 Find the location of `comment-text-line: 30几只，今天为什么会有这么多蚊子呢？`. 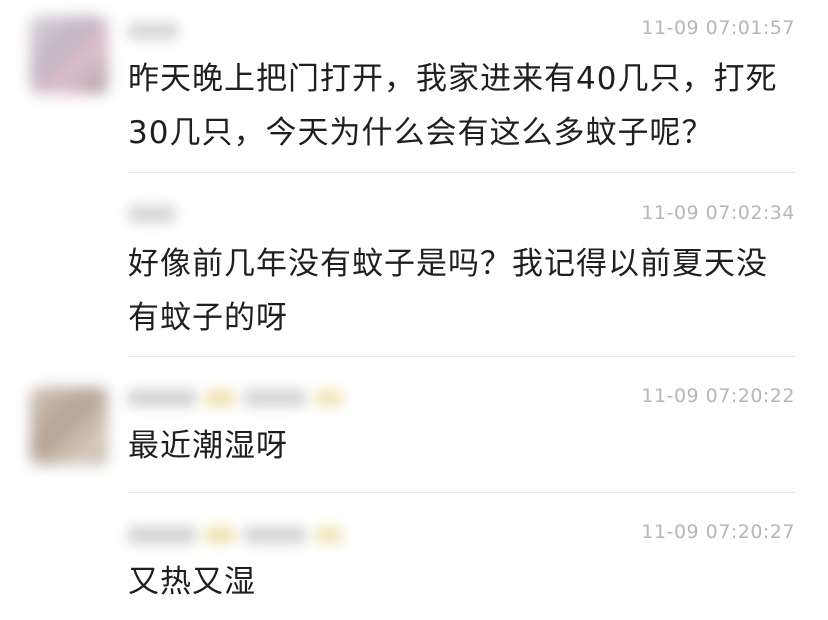

comment-text-line: 30几只，今天为什么会有这么多蚊子呢？ is located at coordinates (421, 133).